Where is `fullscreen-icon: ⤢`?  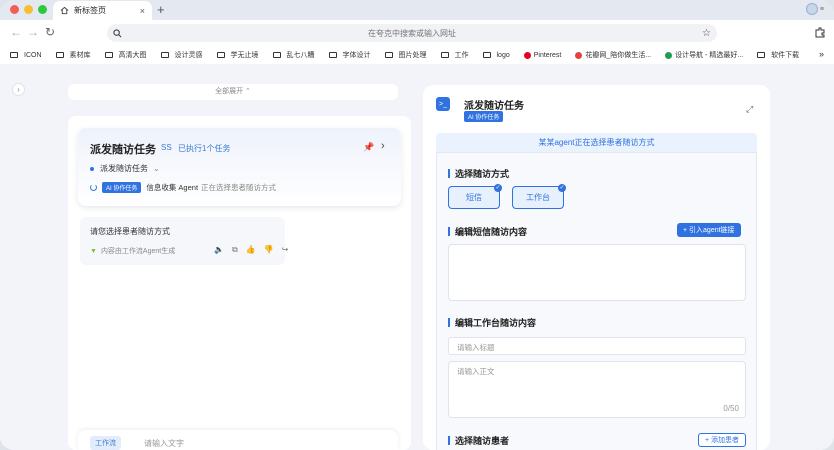 fullscreen-icon: ⤢ is located at coordinates (749, 109).